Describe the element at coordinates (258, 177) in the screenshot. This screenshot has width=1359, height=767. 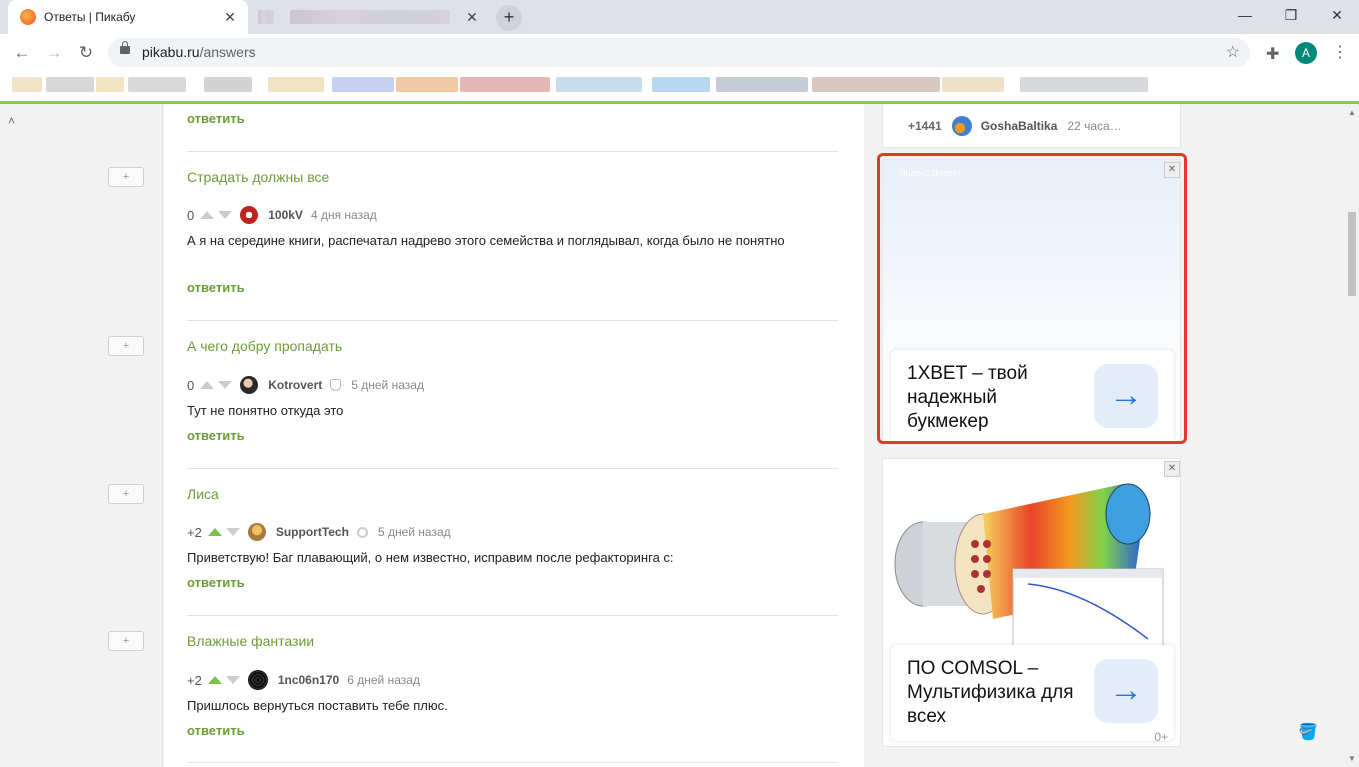
I see `story-title-link: Страдать должны все` at that location.